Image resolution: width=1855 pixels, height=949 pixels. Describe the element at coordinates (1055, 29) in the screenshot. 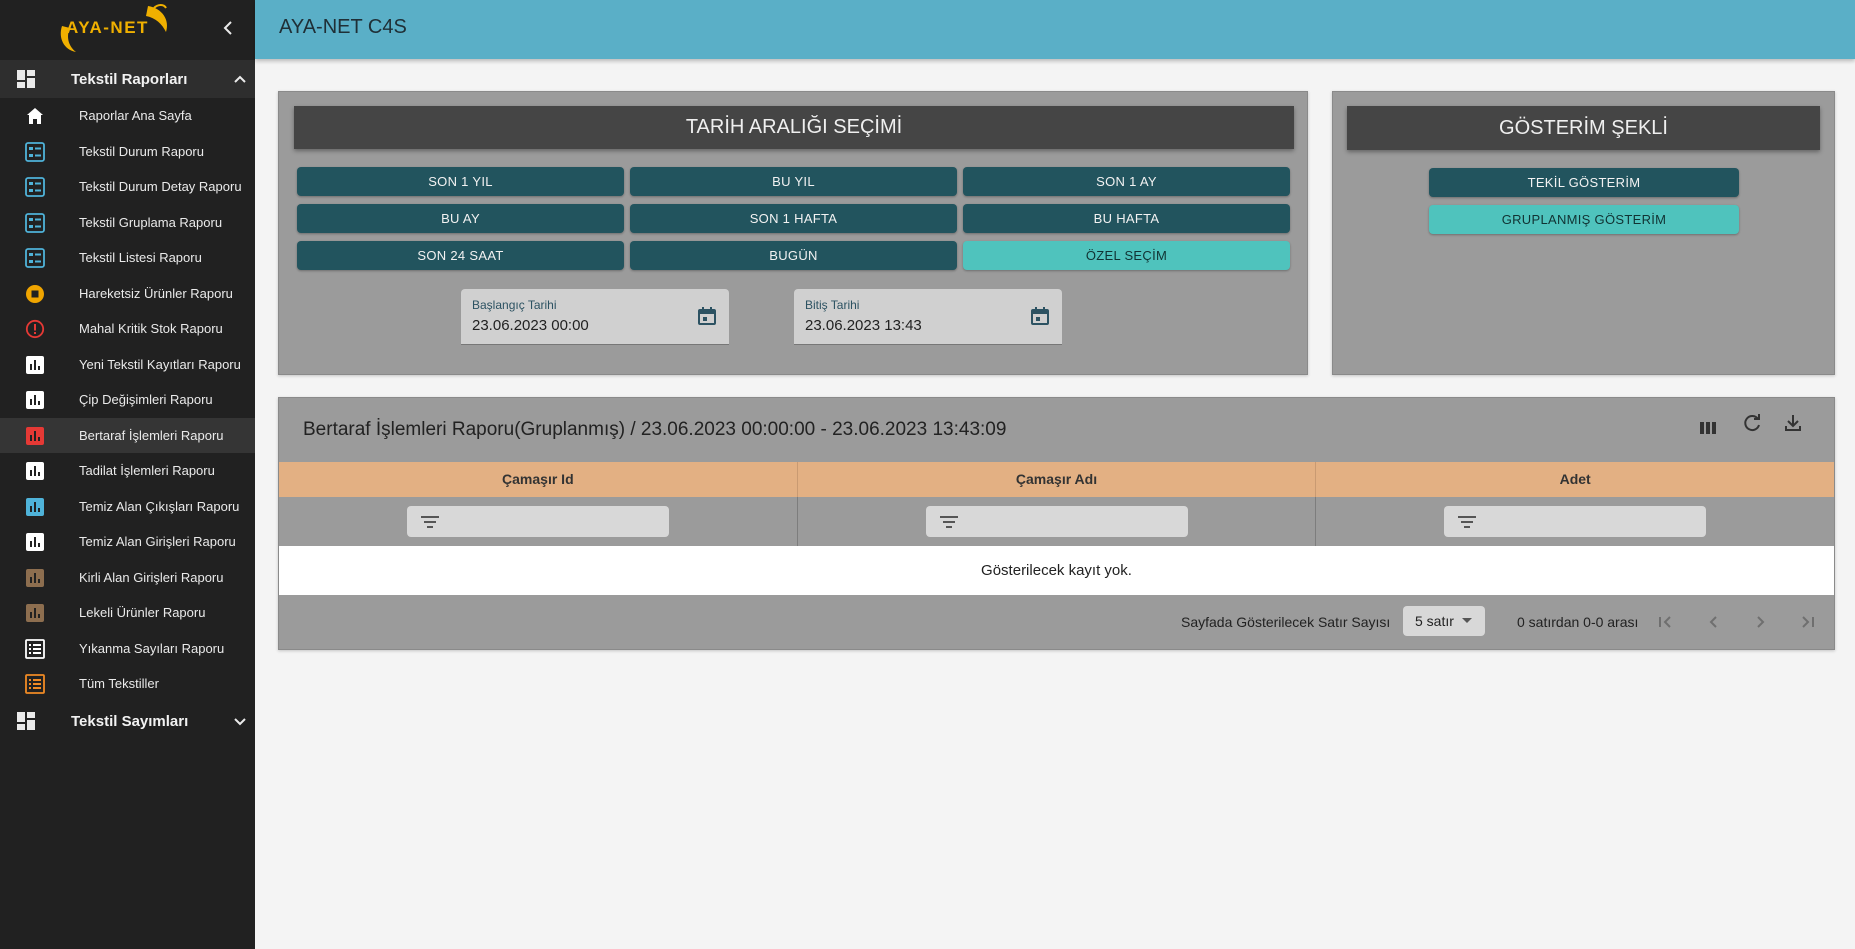

I see `top-bar: AYA-NET C4S` at that location.